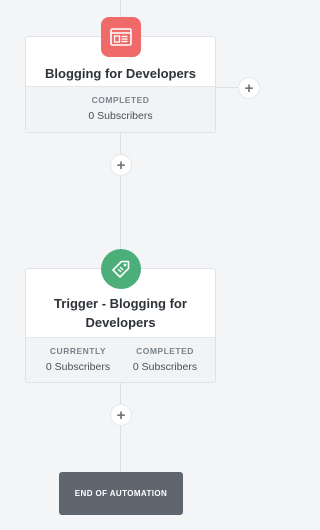  What do you see at coordinates (249, 88) in the screenshot?
I see `add-branch-button: +` at bounding box center [249, 88].